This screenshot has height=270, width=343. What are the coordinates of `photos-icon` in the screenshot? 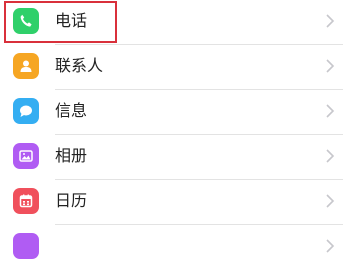 It's located at (26, 156).